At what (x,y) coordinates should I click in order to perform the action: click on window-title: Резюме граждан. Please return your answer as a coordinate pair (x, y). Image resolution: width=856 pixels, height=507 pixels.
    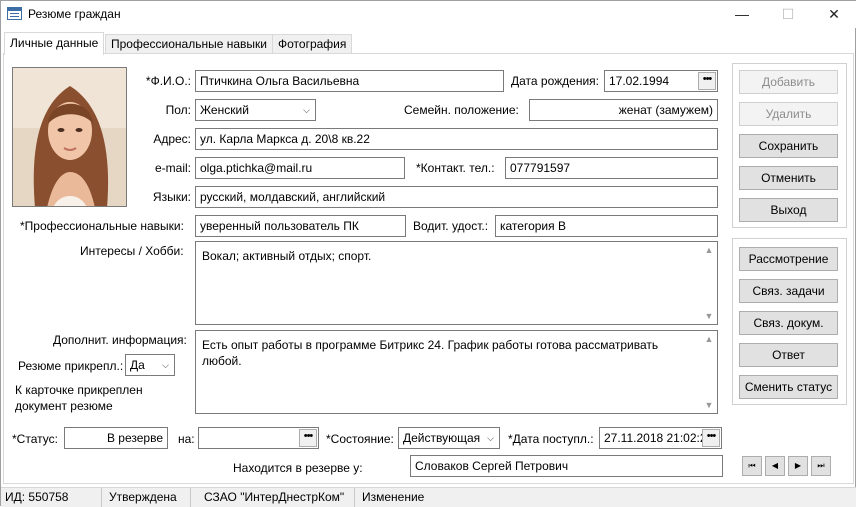
    Looking at the image, I should click on (74, 14).